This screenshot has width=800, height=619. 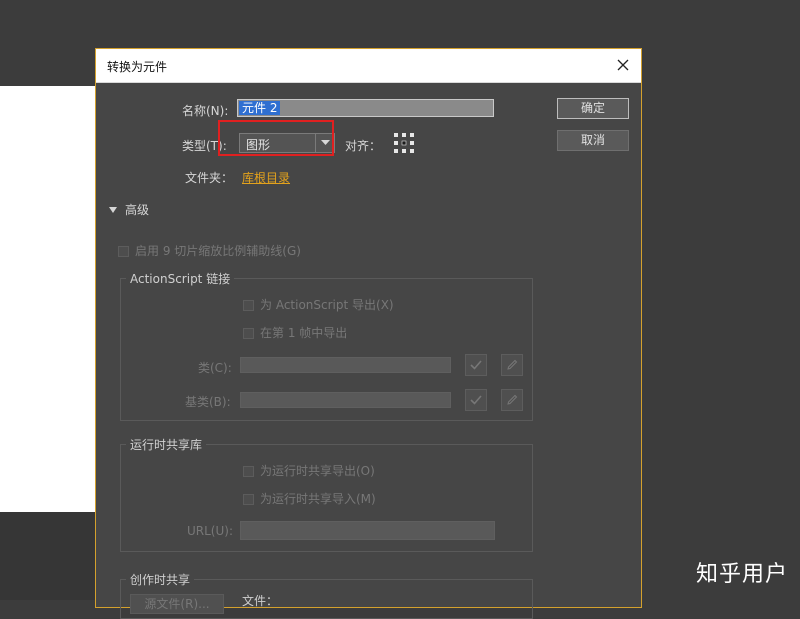 What do you see at coordinates (137, 67) in the screenshot?
I see `dialog-title: 转换为元件` at bounding box center [137, 67].